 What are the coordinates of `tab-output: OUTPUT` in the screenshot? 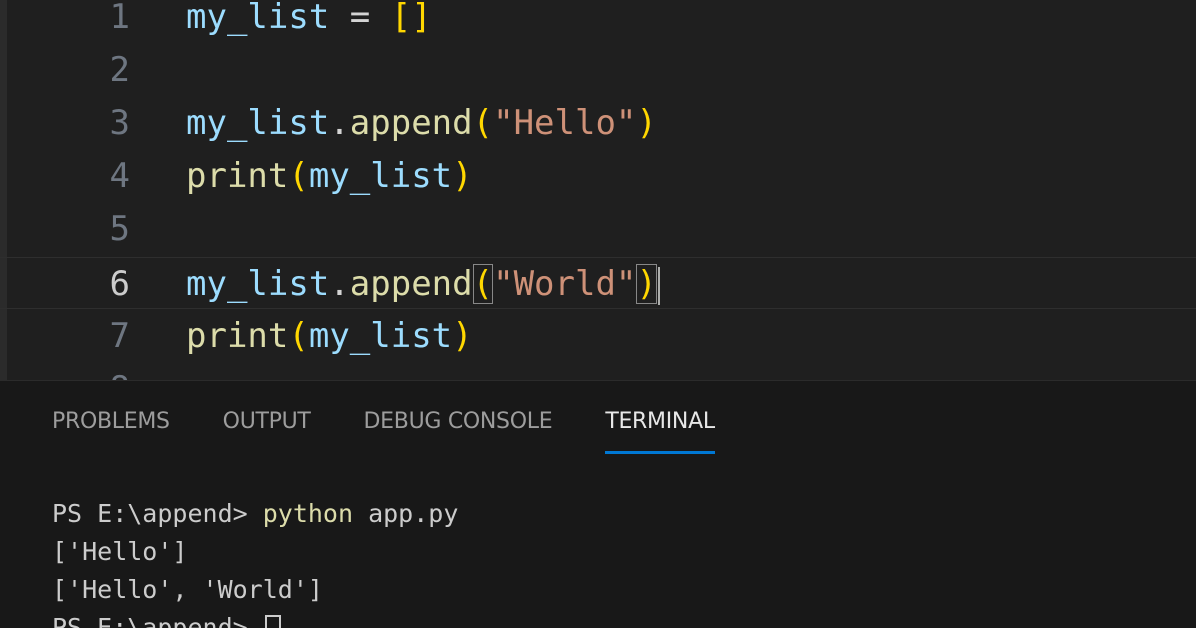 It's located at (267, 428).